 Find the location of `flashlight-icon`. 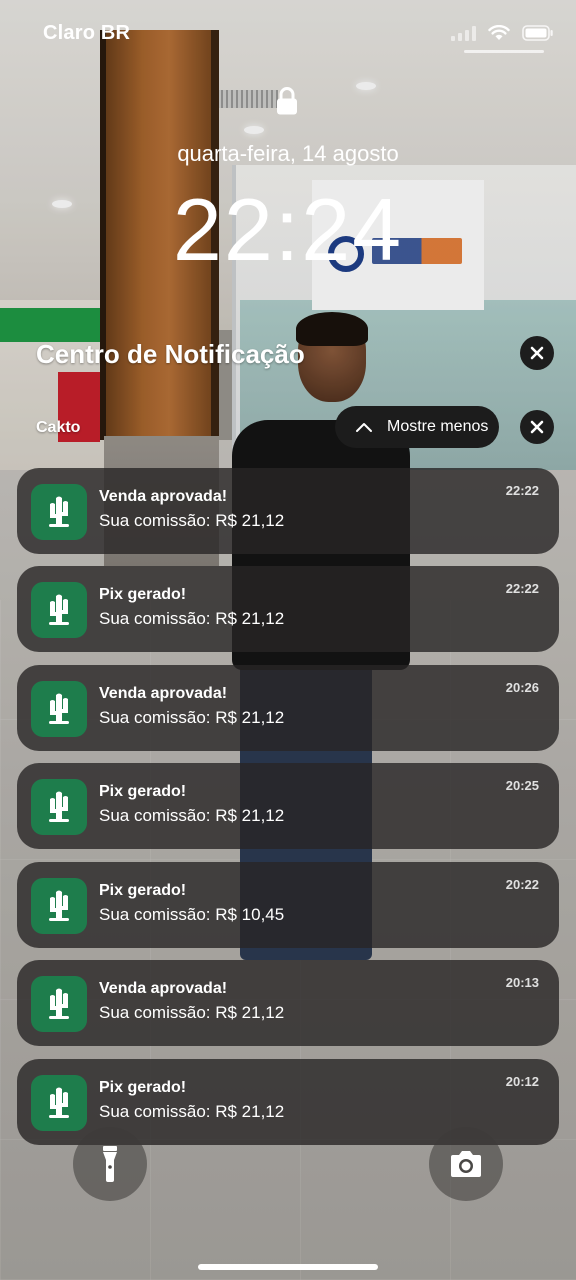

flashlight-icon is located at coordinates (110, 1164).